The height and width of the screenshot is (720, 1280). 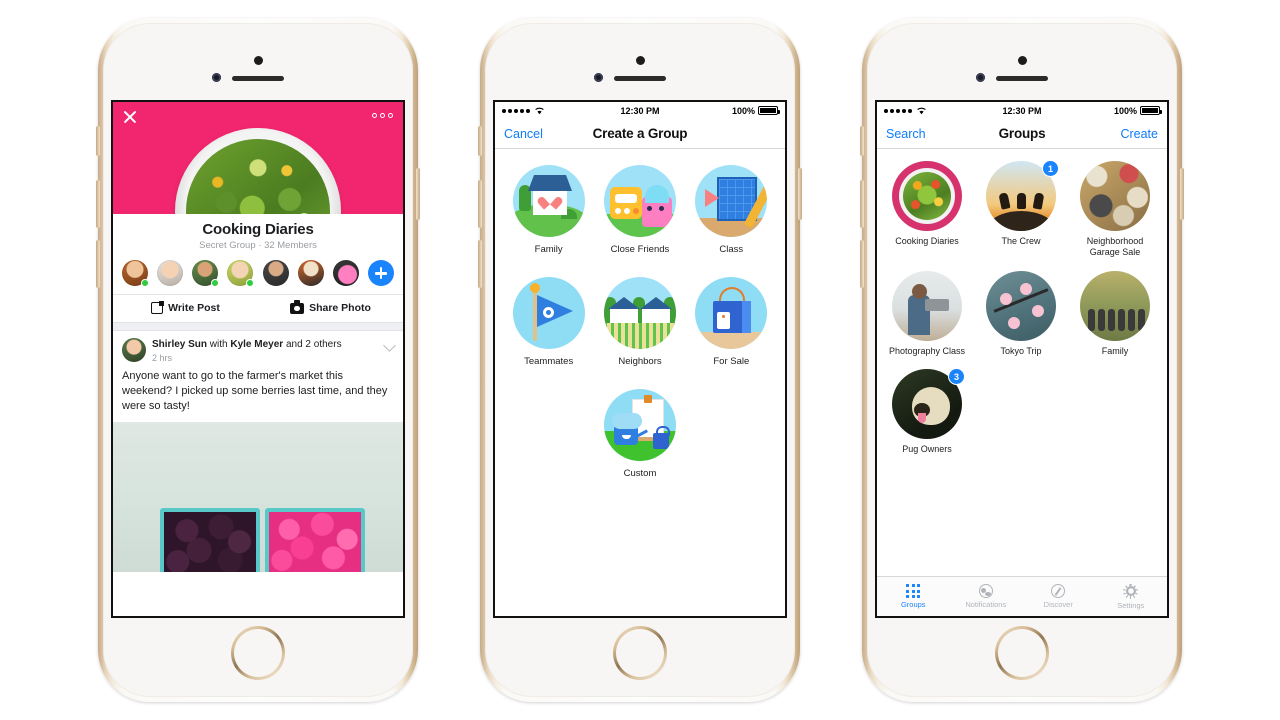 I want to click on raspberries-crate, so click(x=315, y=540).